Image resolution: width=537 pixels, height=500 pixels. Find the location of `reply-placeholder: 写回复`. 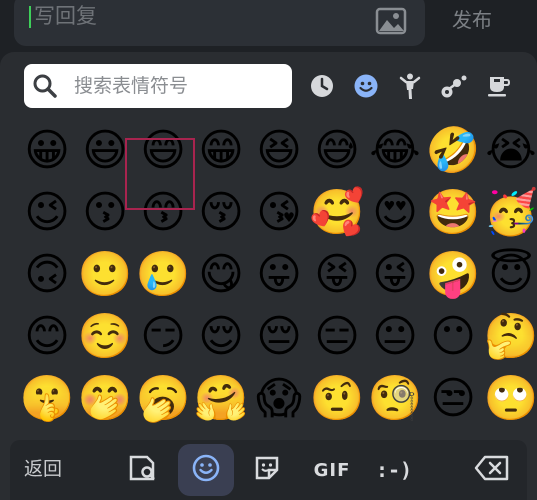

reply-placeholder: 写回复 is located at coordinates (65, 16).